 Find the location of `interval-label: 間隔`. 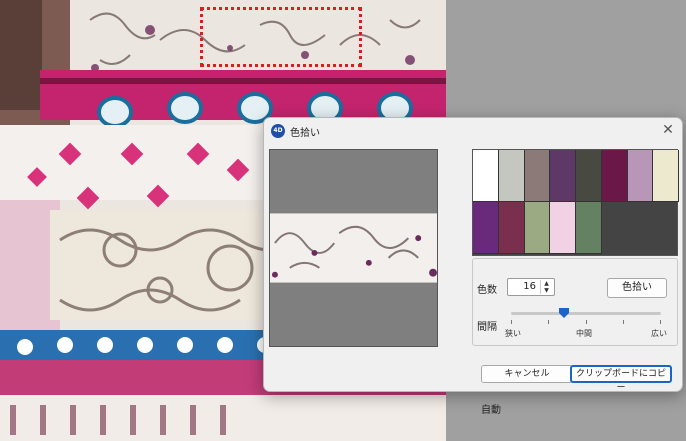

interval-label: 間隔 is located at coordinates (487, 327).